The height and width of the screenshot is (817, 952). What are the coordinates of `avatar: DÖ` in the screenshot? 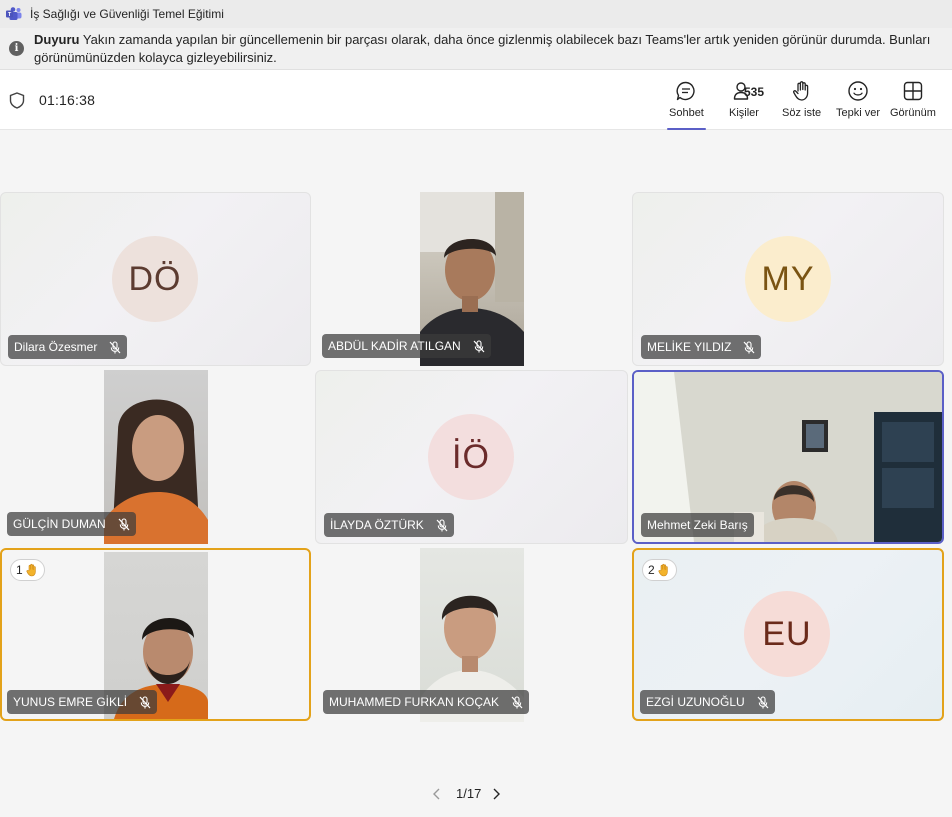 It's located at (155, 279).